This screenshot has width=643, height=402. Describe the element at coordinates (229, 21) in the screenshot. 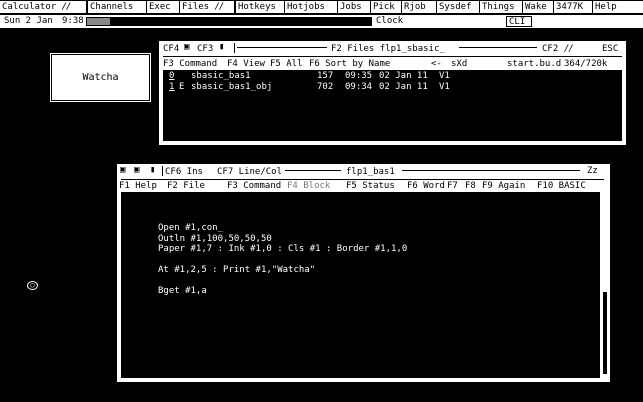

I see `memory-progress-bar` at that location.